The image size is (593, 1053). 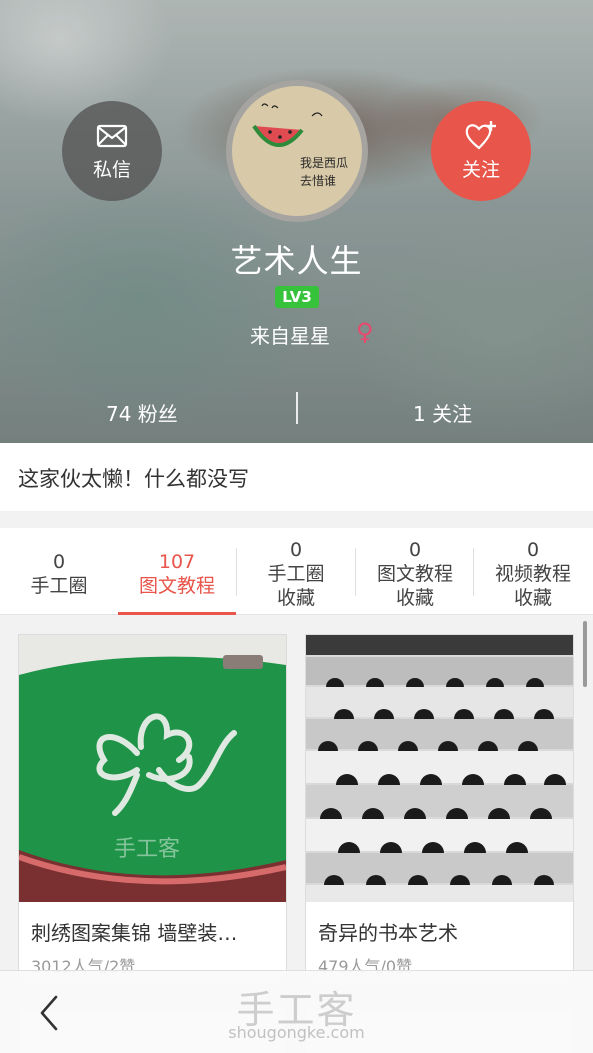 What do you see at coordinates (481, 151) in the screenshot?
I see `follow-button: 关注` at bounding box center [481, 151].